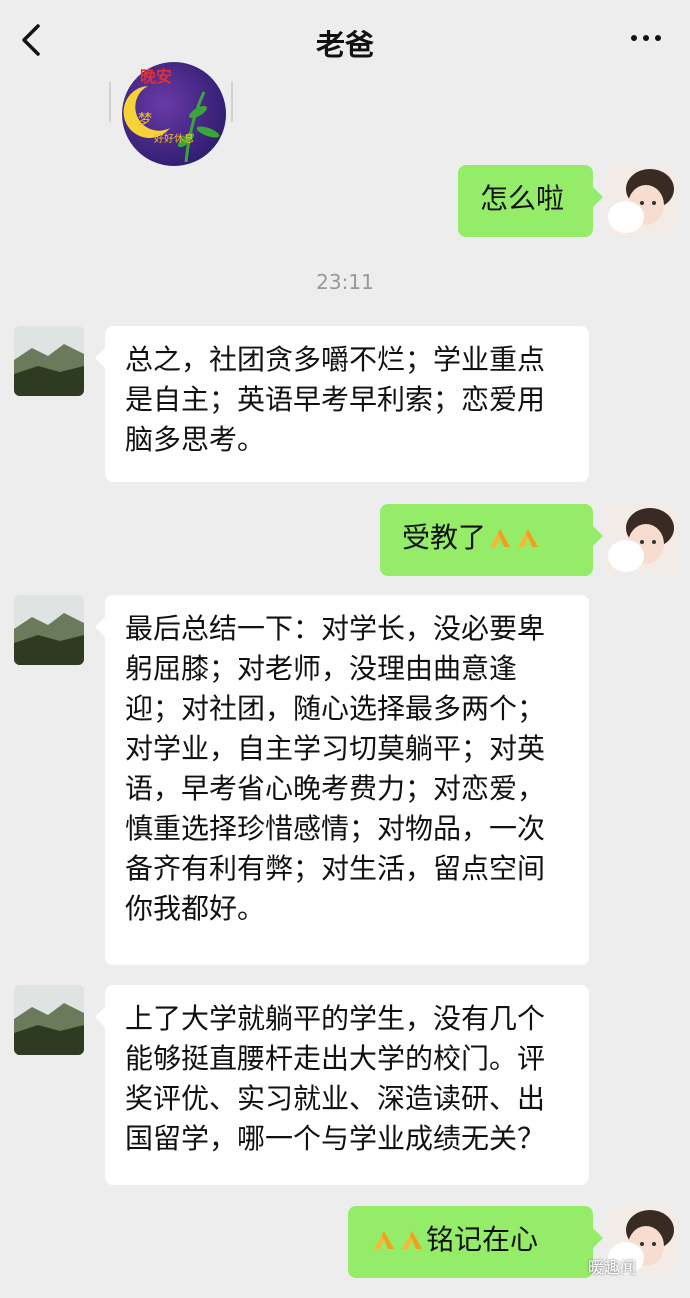 The width and height of the screenshot is (690, 1298). What do you see at coordinates (174, 138) in the screenshot?
I see `sticker-text-2: 好好休息` at bounding box center [174, 138].